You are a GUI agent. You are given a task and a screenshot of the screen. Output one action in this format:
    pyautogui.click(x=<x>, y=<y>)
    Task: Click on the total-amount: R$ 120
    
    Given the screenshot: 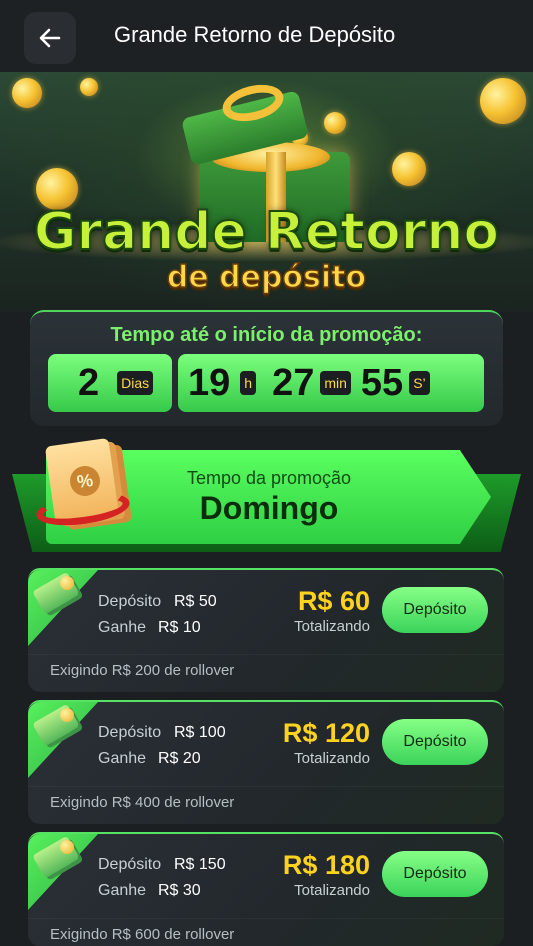 What is the action you would take?
    pyautogui.click(x=326, y=733)
    